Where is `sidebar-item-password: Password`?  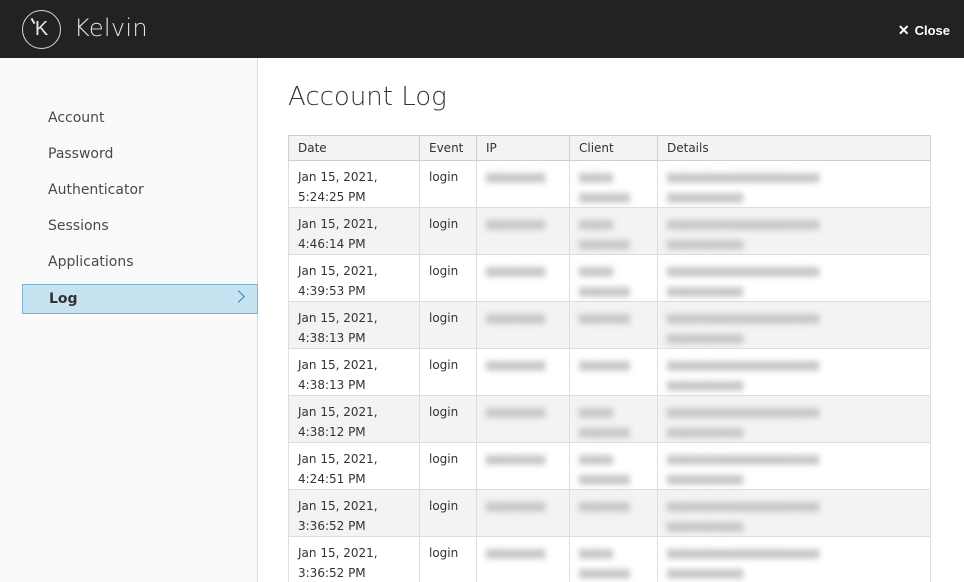 sidebar-item-password: Password is located at coordinates (140, 154).